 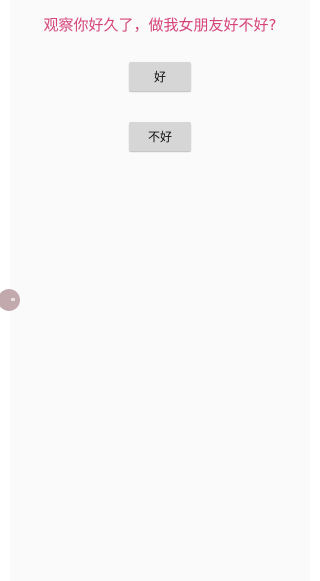 I want to click on yes-button: 好, so click(x=160, y=76).